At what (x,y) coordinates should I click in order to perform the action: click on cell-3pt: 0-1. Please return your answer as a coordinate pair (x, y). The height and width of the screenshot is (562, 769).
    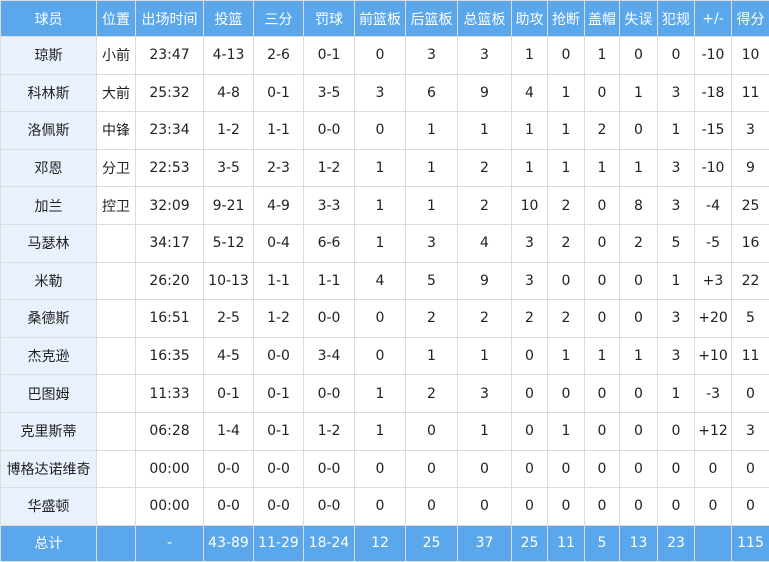
    Looking at the image, I should click on (279, 394).